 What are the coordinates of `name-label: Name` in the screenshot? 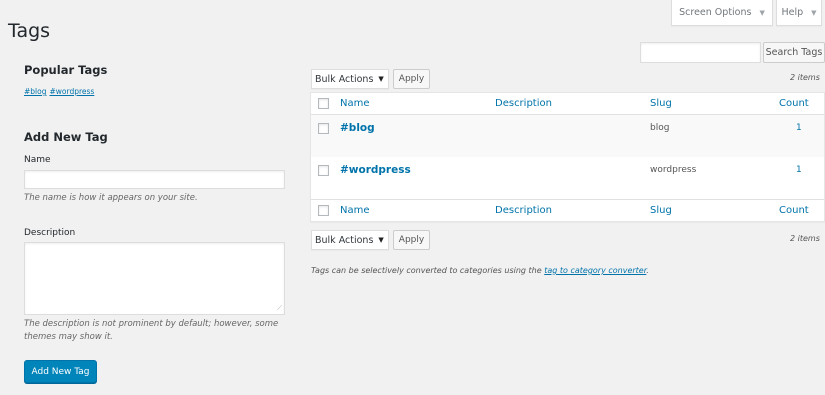 It's located at (37, 160).